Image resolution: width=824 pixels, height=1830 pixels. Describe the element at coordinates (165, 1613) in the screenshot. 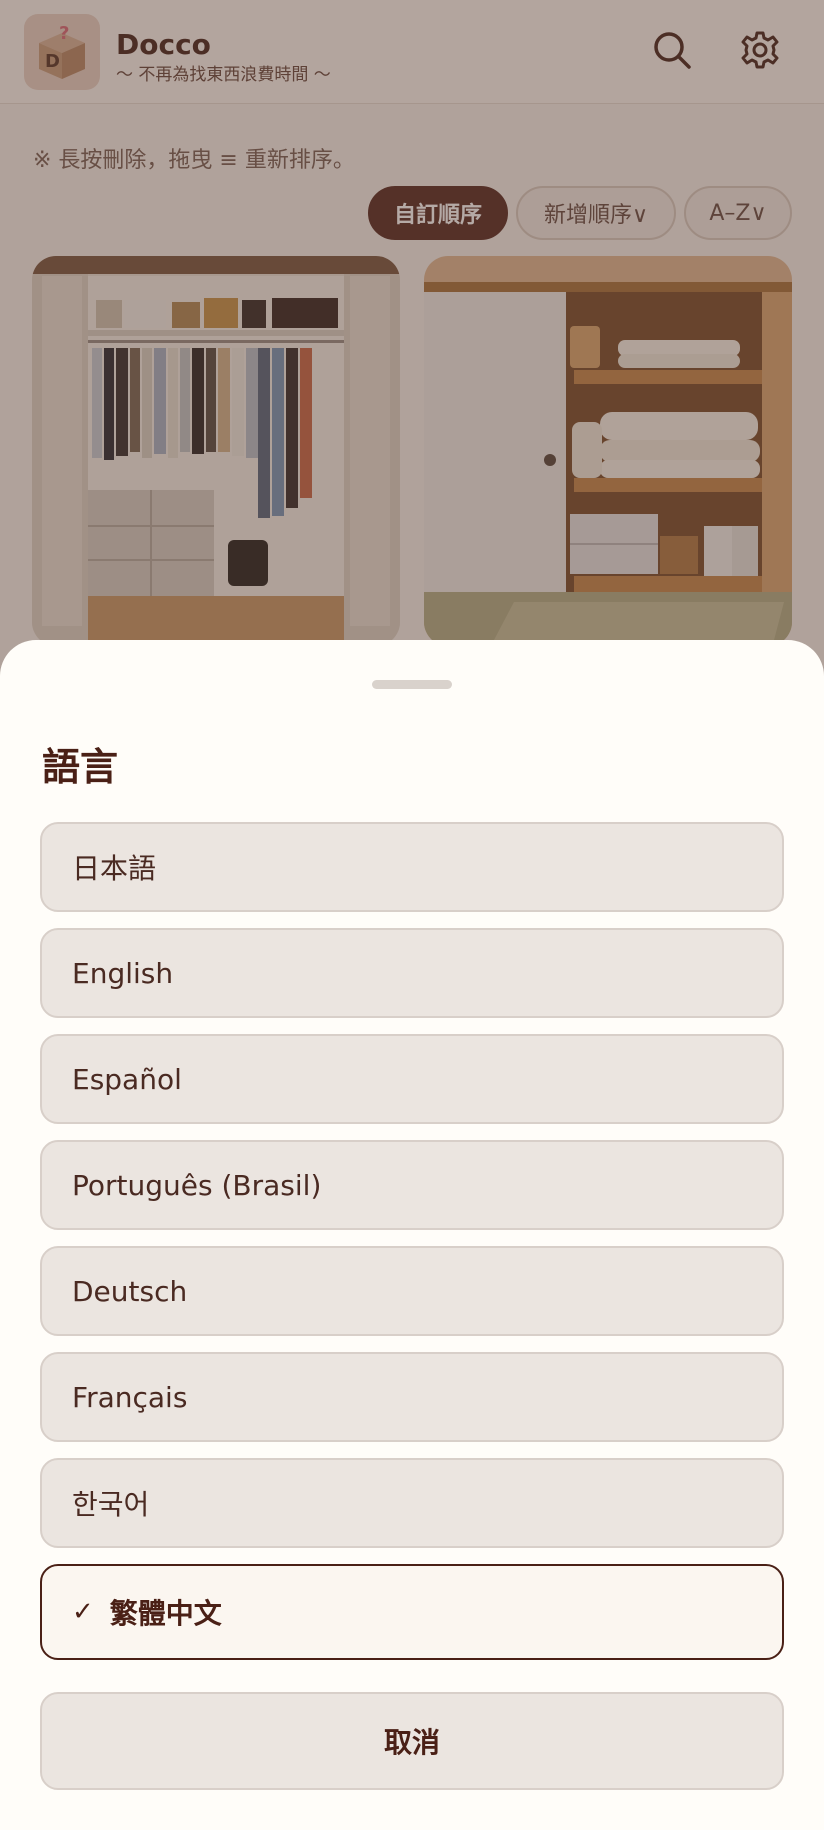

I see `language-option-label: 繁體中文` at that location.